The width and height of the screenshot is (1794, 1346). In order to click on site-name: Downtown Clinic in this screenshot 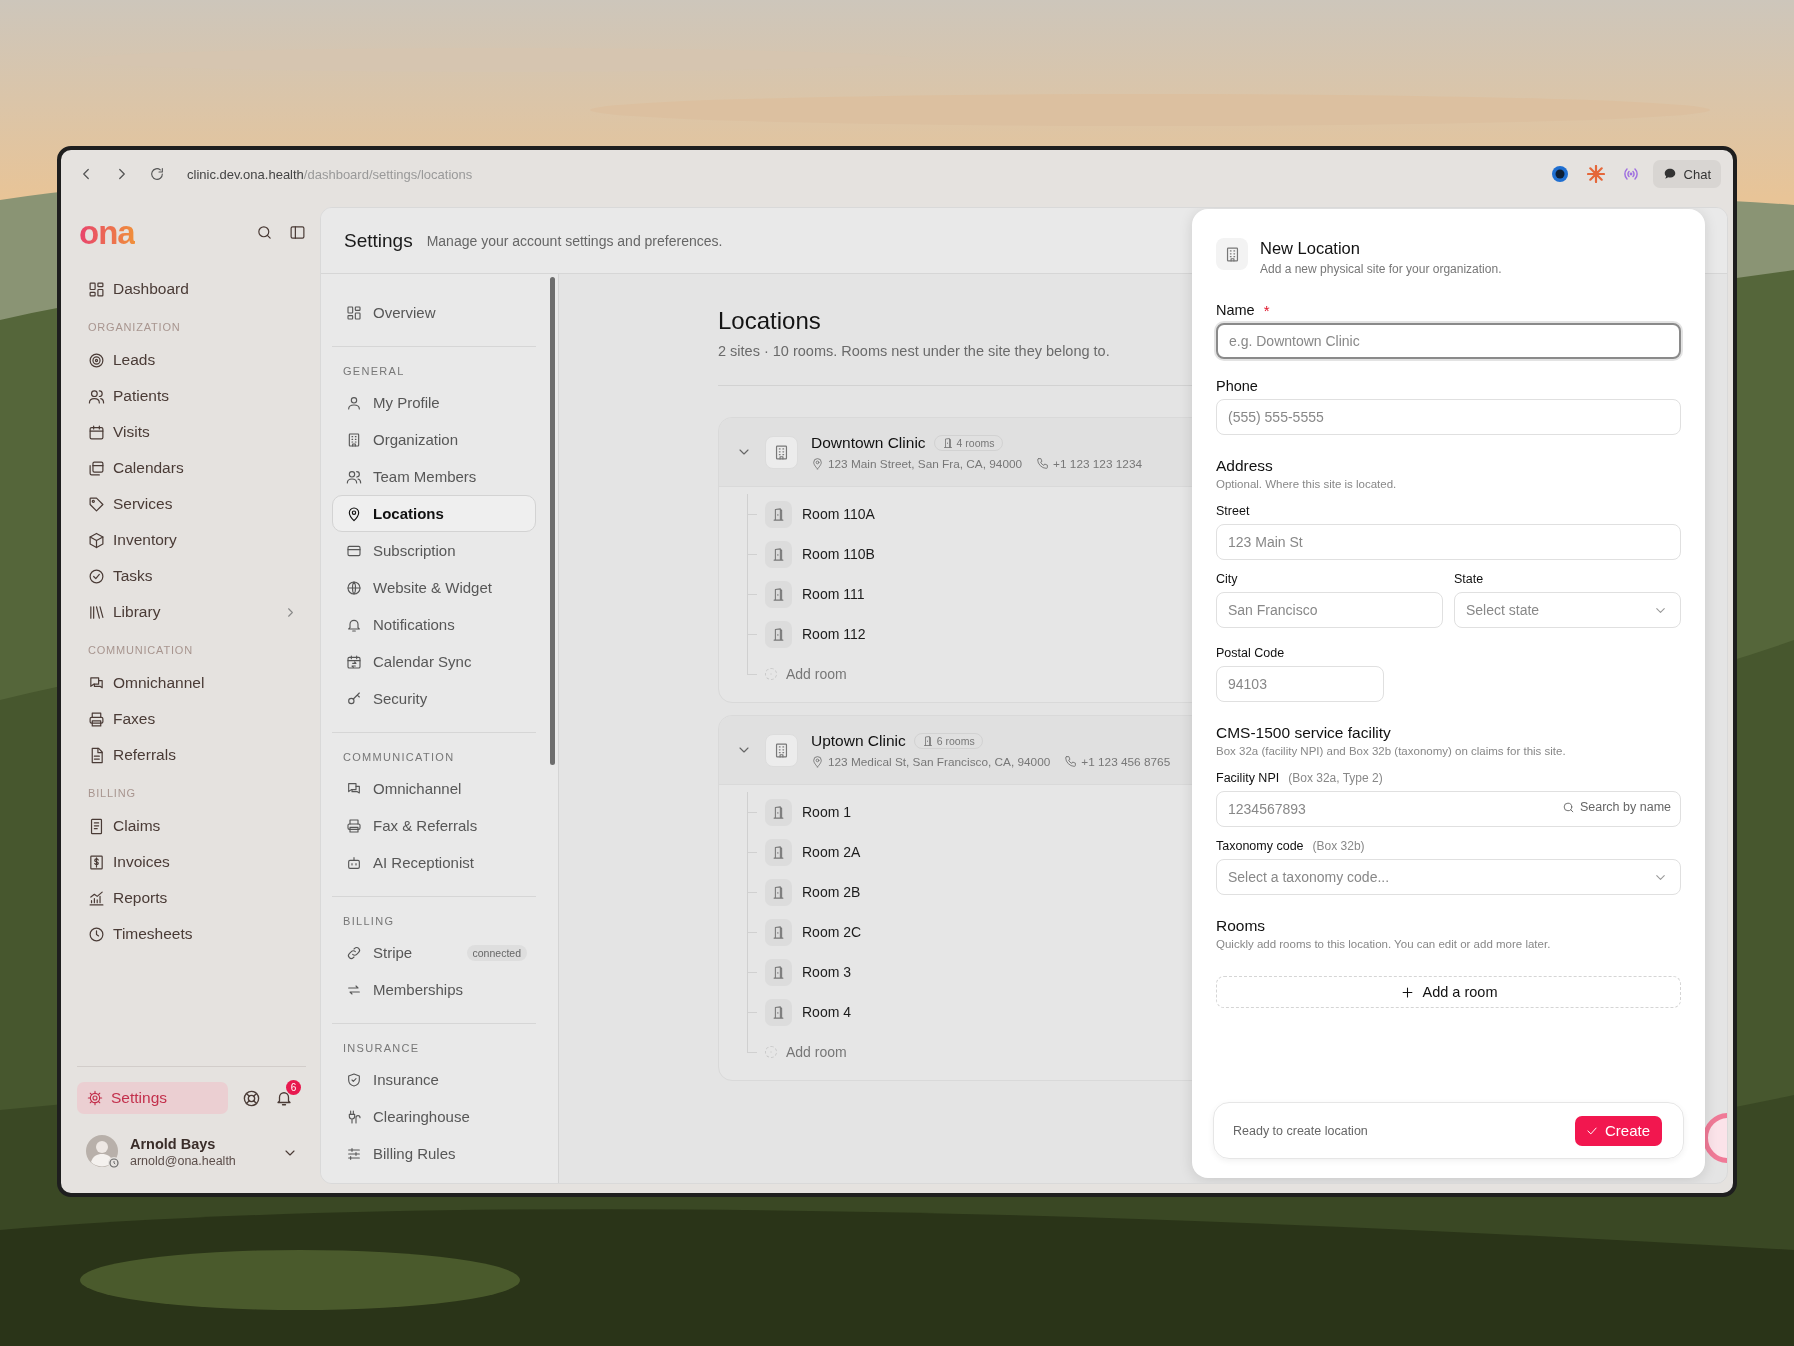, I will do `click(868, 442)`.